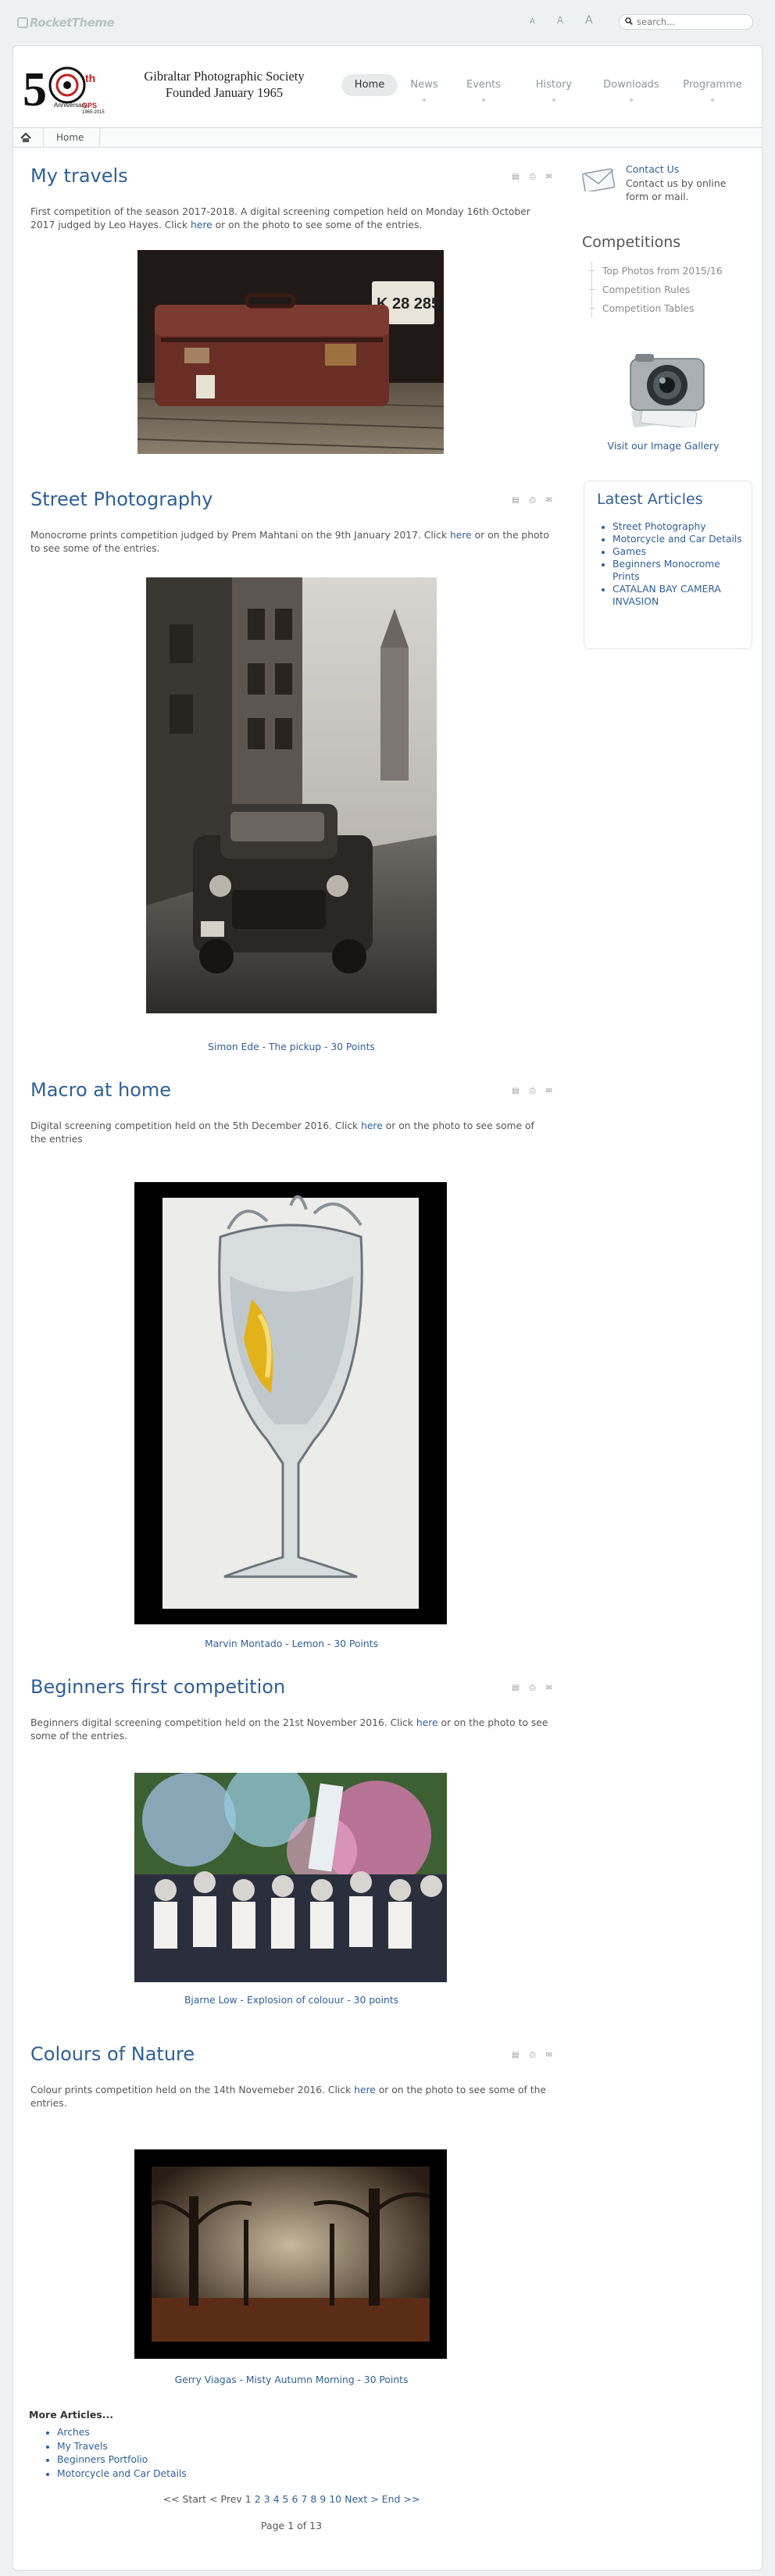  I want to click on rockettheme-text: RocketTheme, so click(72, 23).